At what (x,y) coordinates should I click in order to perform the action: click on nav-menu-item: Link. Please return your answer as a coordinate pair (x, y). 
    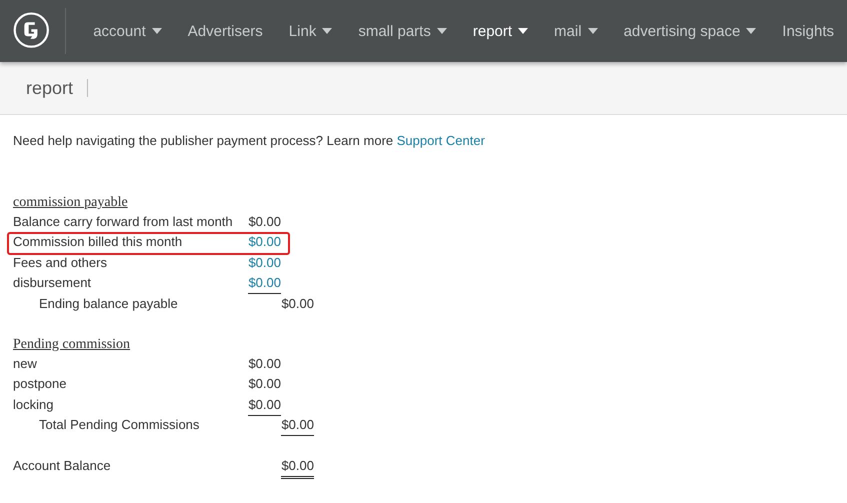
    Looking at the image, I should click on (311, 31).